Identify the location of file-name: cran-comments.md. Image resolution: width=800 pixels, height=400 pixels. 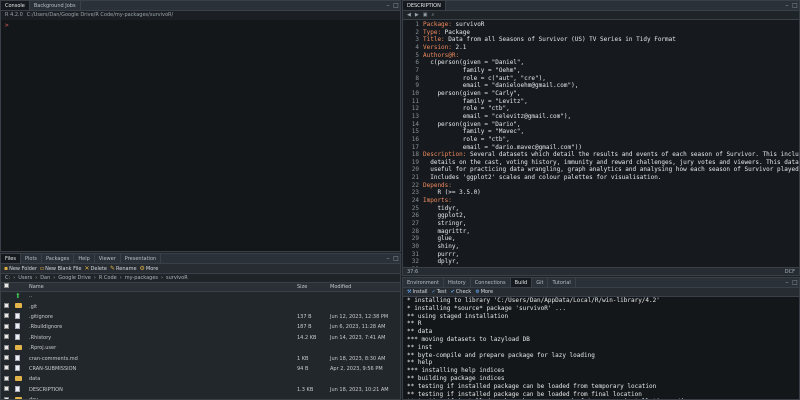
(163, 358).